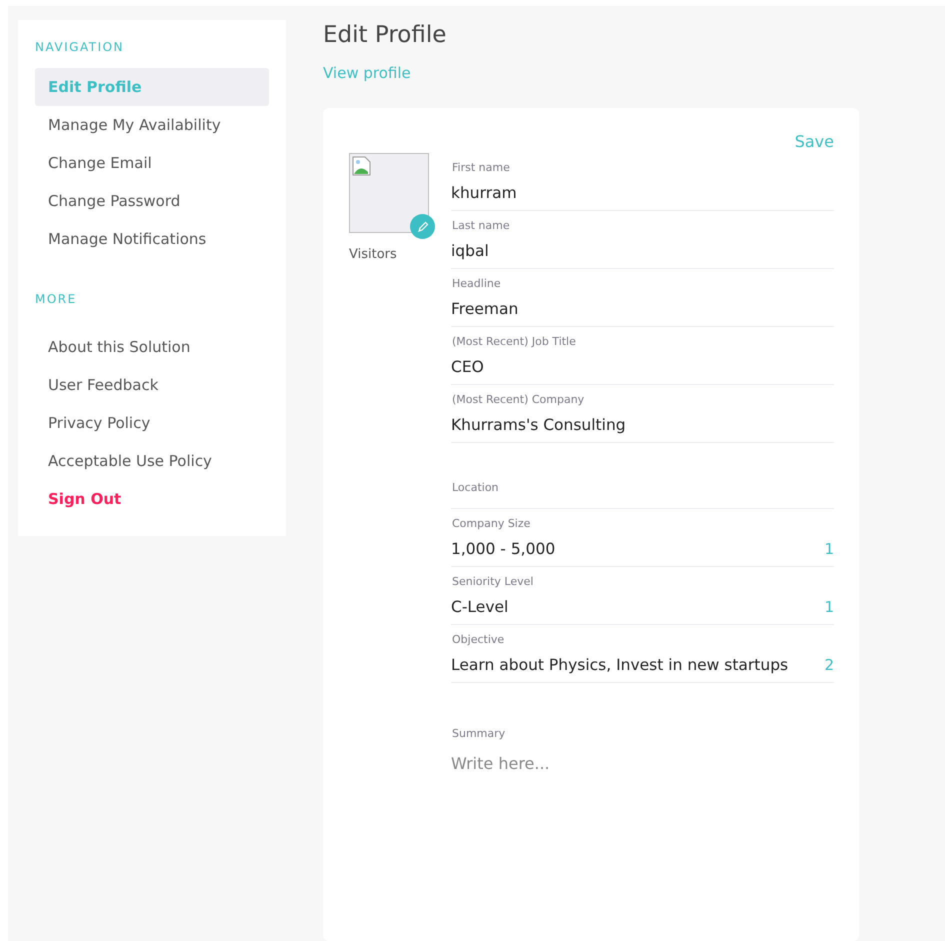 This screenshot has height=941, width=945. What do you see at coordinates (80, 47) in the screenshot?
I see `section-heading: NAVIGATION` at bounding box center [80, 47].